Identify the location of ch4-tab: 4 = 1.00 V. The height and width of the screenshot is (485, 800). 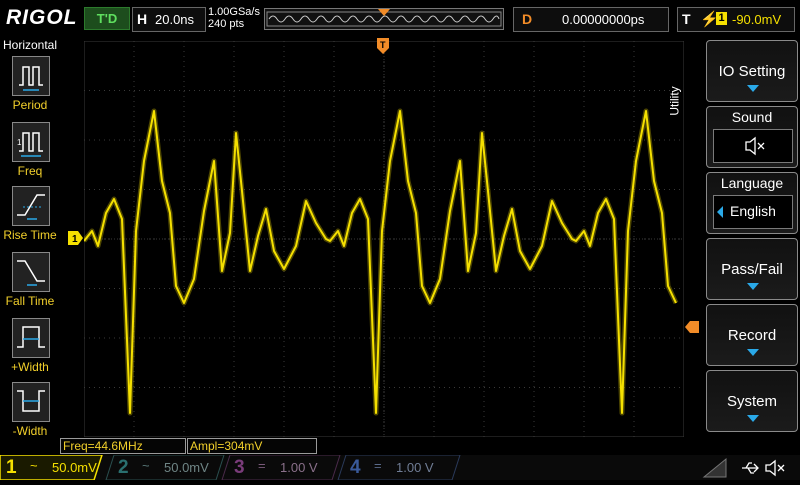
(402, 467).